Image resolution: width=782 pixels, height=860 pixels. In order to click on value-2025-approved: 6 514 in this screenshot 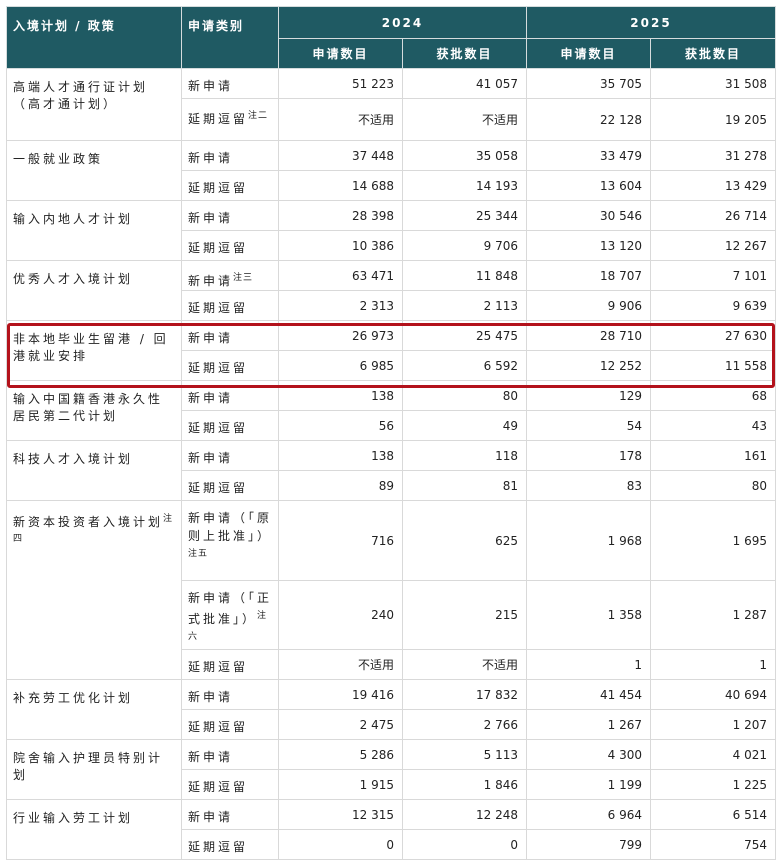, I will do `click(713, 814)`.